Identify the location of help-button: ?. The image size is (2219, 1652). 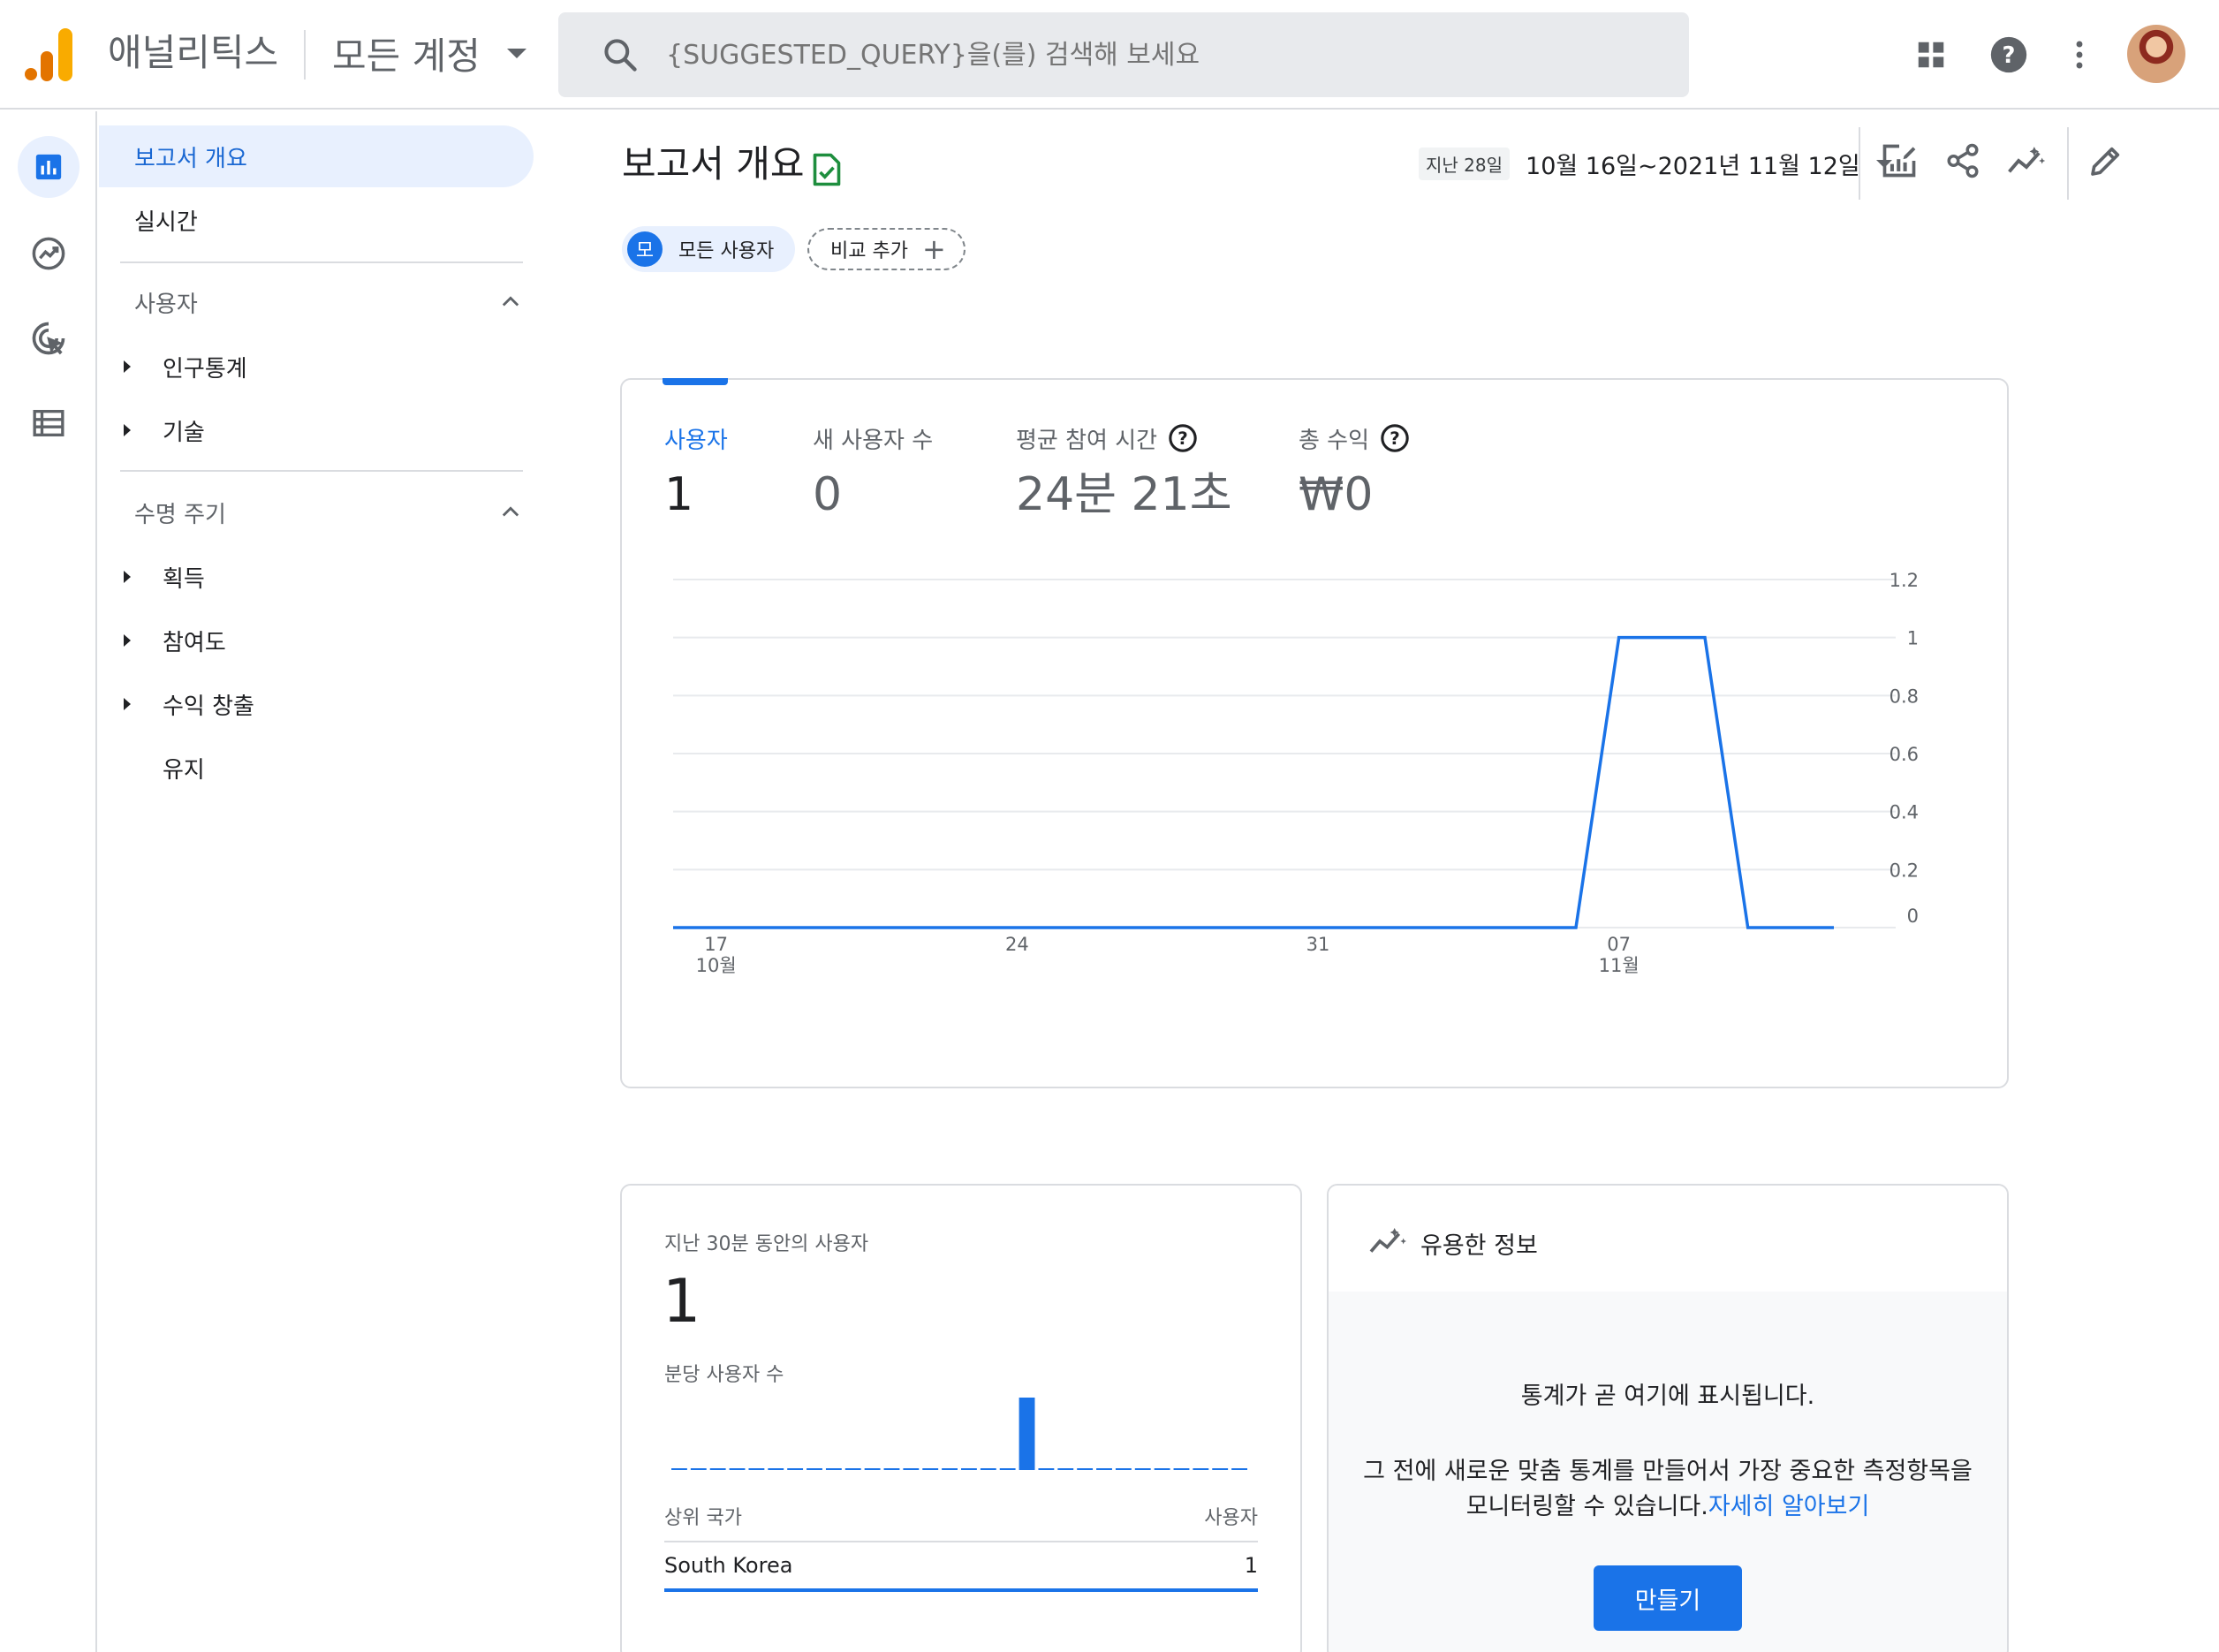
(2008, 54).